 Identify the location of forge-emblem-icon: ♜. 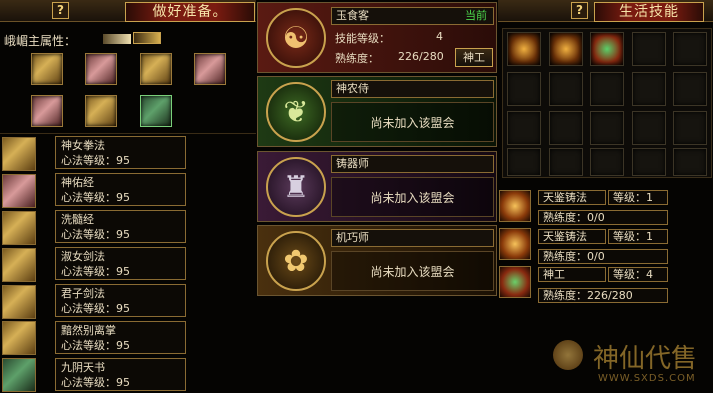
(296, 187).